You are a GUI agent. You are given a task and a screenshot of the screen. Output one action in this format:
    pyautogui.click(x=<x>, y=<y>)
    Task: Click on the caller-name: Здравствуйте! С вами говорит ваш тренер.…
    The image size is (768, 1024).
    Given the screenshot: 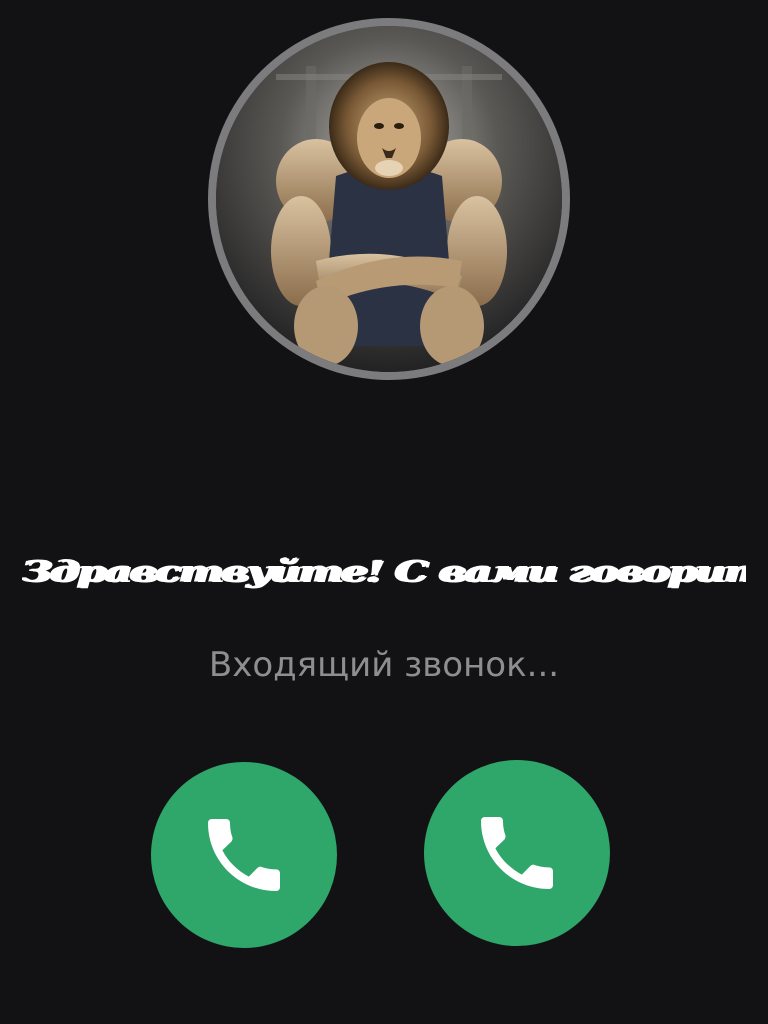 What is the action you would take?
    pyautogui.click(x=384, y=570)
    